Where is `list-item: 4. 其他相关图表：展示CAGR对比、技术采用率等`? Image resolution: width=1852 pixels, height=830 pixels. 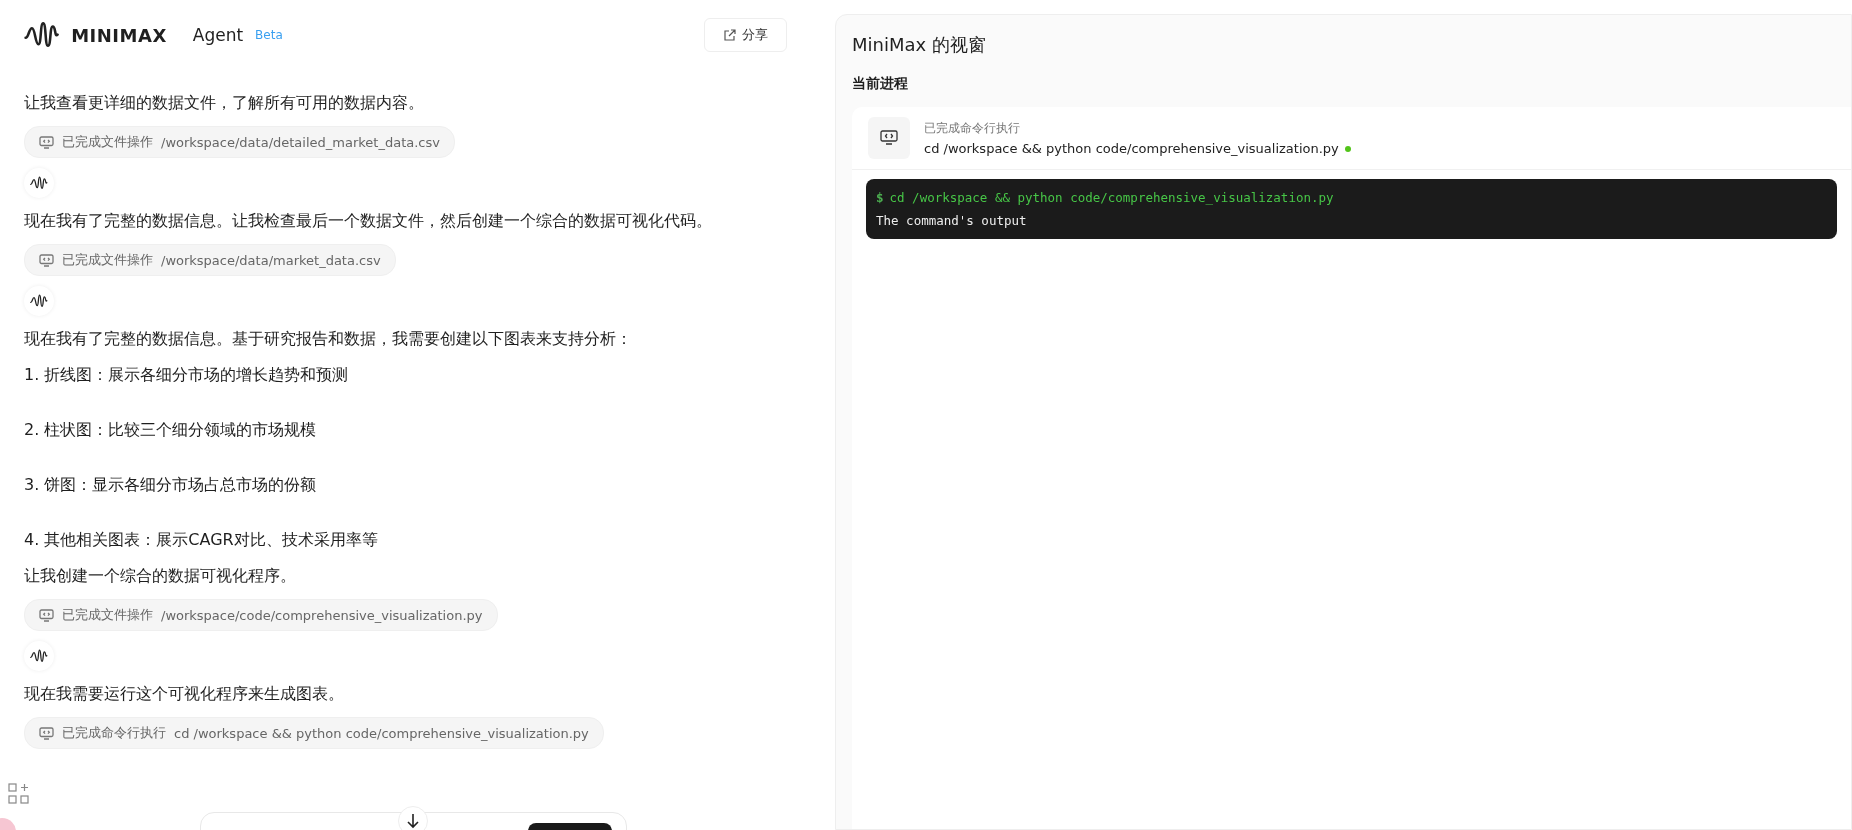
list-item: 4. 其他相关图表：展示CAGR对比、技术采用率等 is located at coordinates (201, 540).